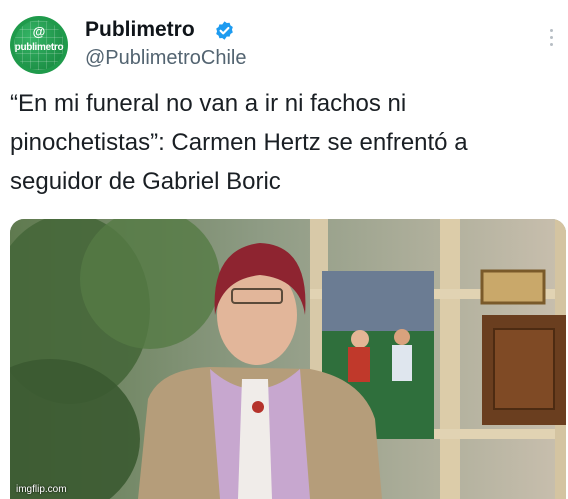 The height and width of the screenshot is (499, 568). I want to click on account-handle: @PublimetroChile, so click(165, 58).